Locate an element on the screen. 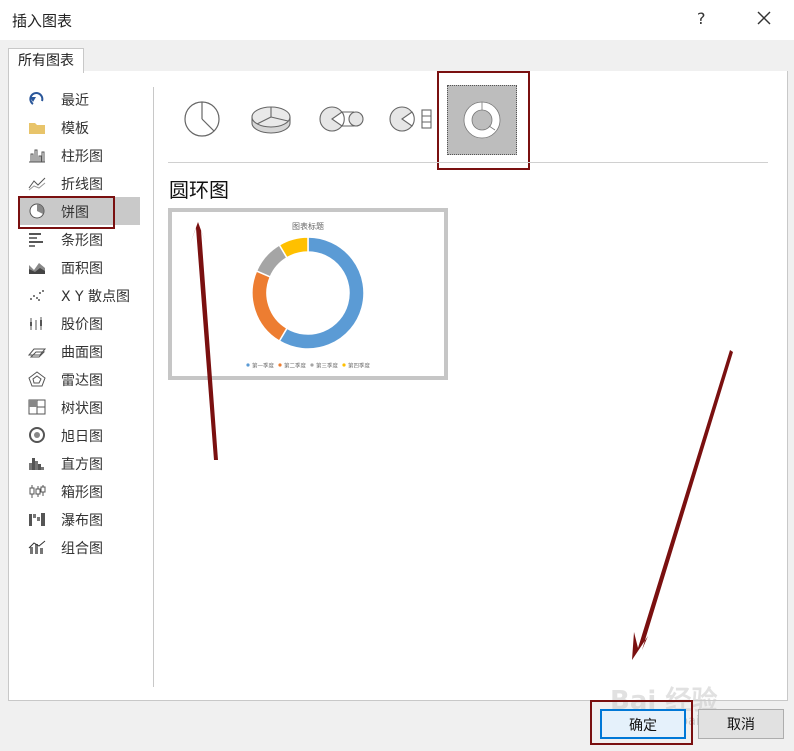 The width and height of the screenshot is (794, 751). sidebar-item-waterfall-chart: 瀑布图 is located at coordinates (80, 519).